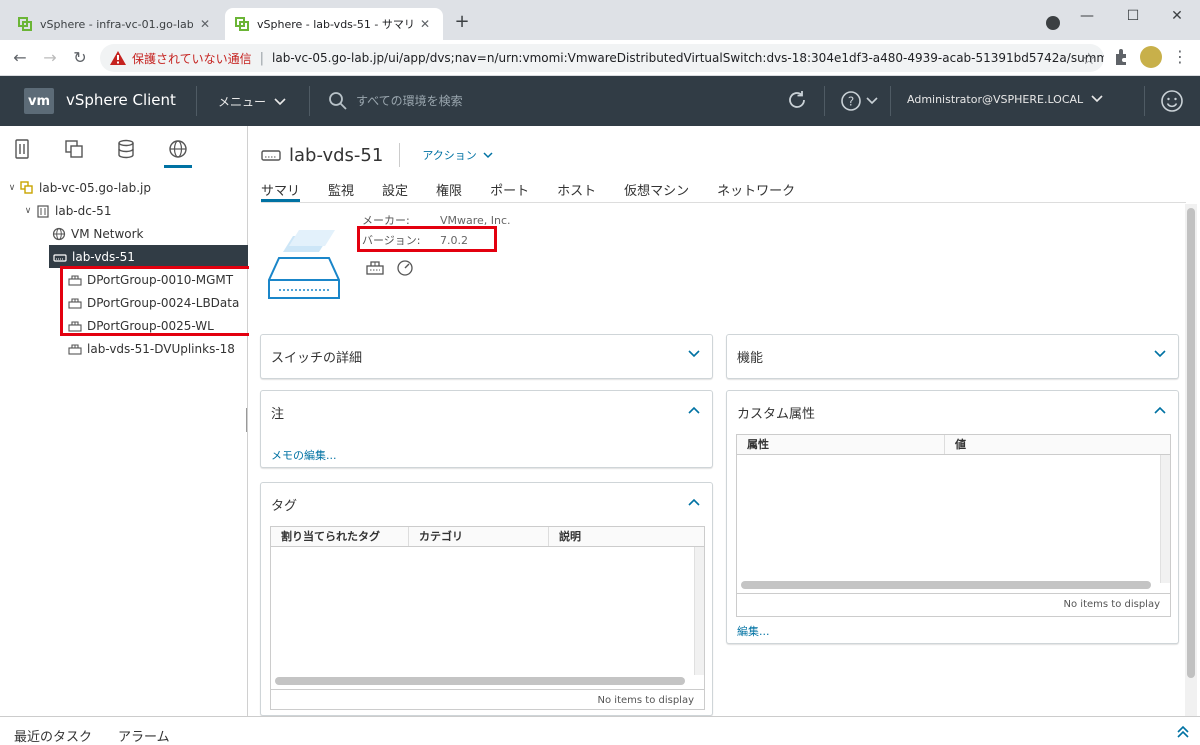  What do you see at coordinates (797, 100) in the screenshot?
I see `refresh-icon` at bounding box center [797, 100].